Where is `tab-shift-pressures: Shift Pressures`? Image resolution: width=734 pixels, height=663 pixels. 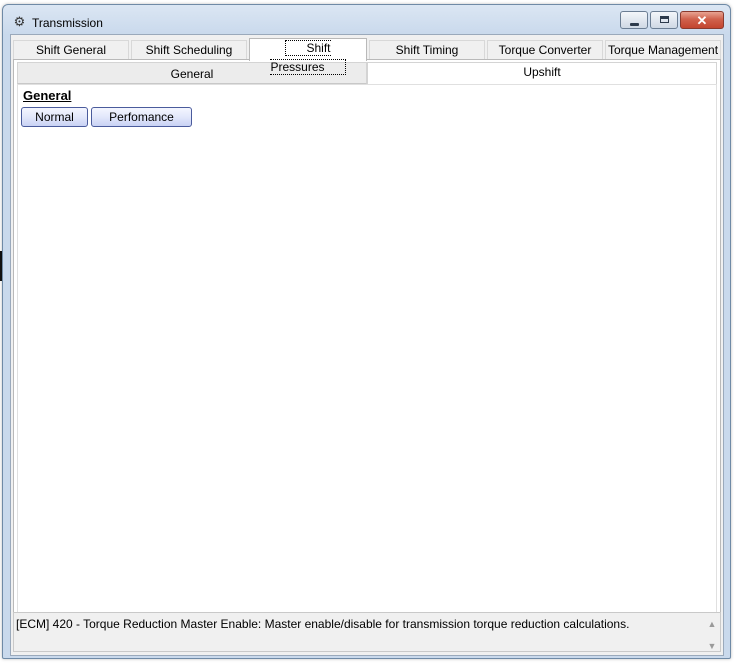 tab-shift-pressures: Shift Pressures is located at coordinates (308, 56).